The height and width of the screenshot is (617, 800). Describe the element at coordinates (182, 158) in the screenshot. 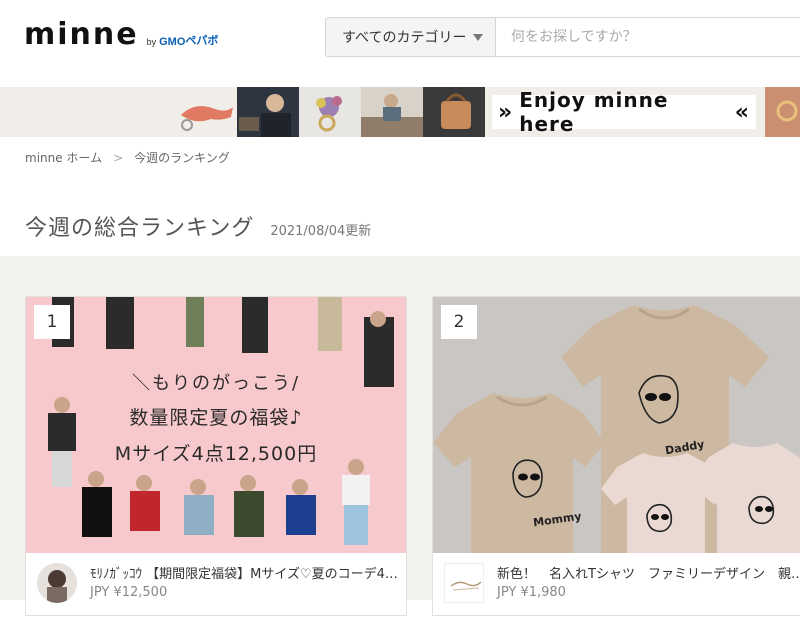

I see `breadcrumb-current: 今週のランキング` at that location.